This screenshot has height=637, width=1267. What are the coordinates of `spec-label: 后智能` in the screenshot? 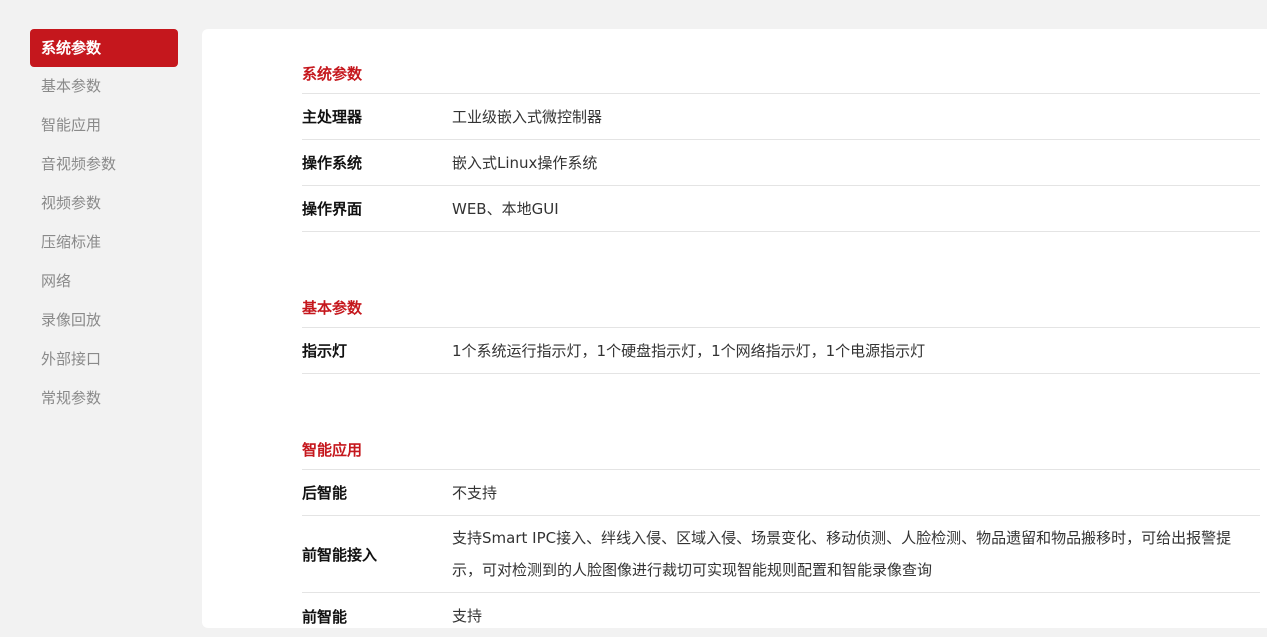 It's located at (325, 493).